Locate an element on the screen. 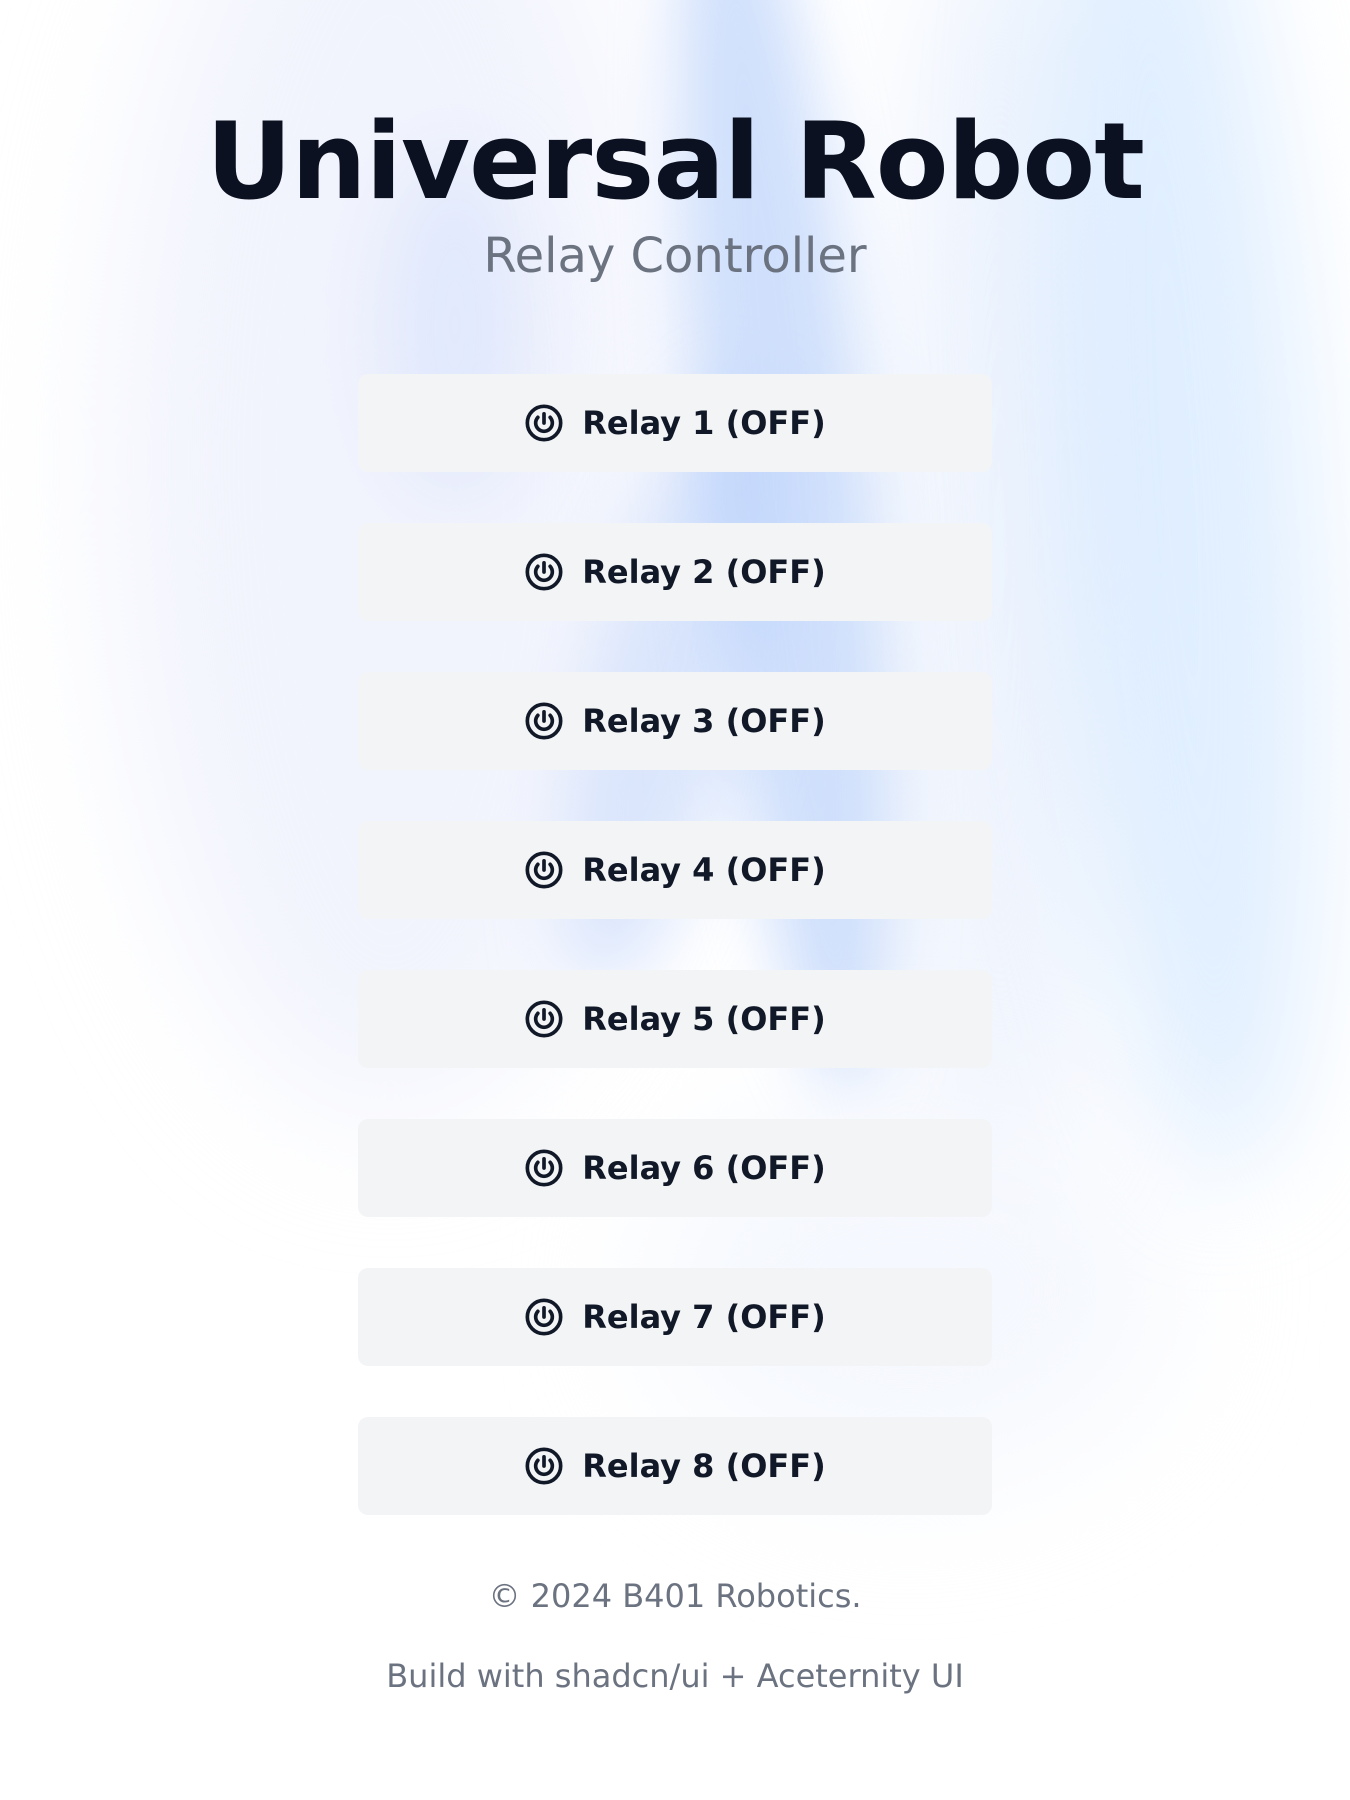 The image size is (1350, 1800). footer-copyright: © 2024 B401 Robotics. is located at coordinates (675, 1596).